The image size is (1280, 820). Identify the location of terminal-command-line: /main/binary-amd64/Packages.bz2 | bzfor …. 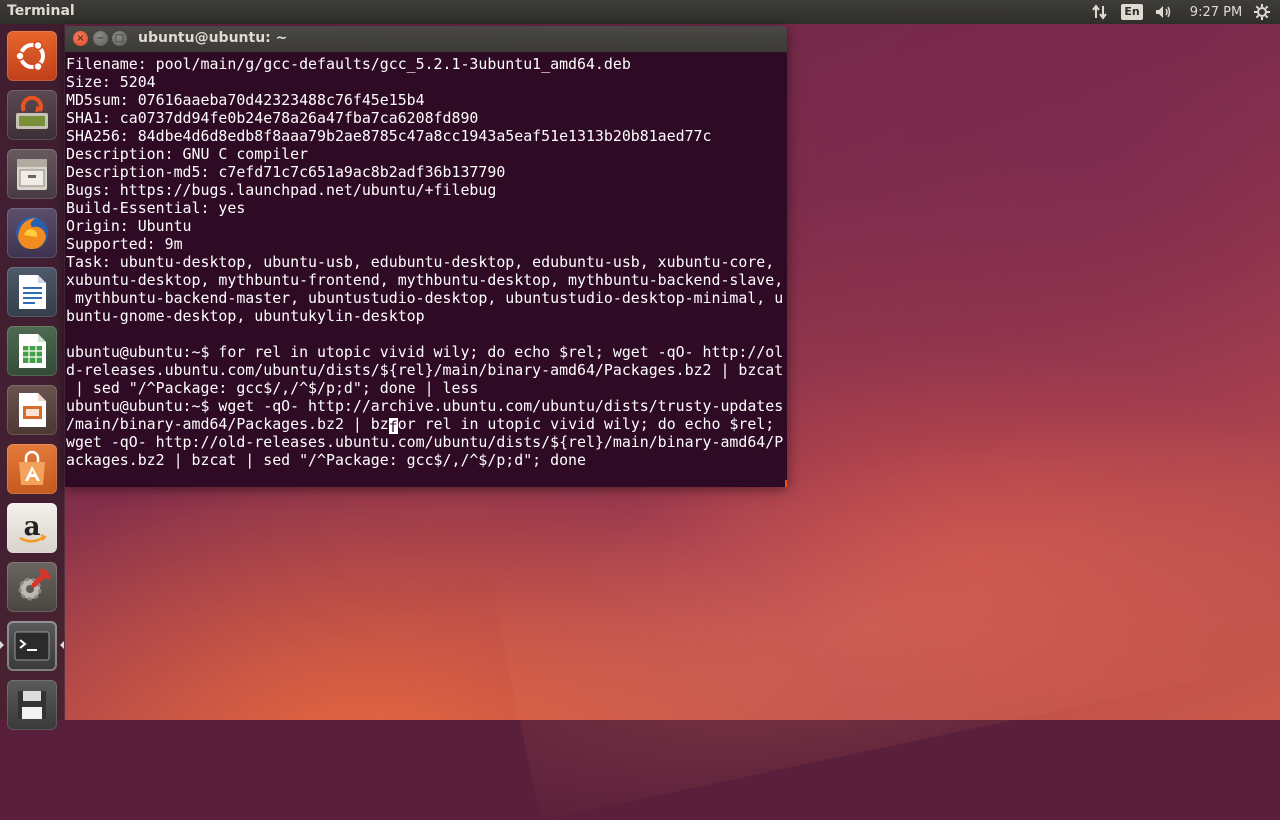
(426, 425).